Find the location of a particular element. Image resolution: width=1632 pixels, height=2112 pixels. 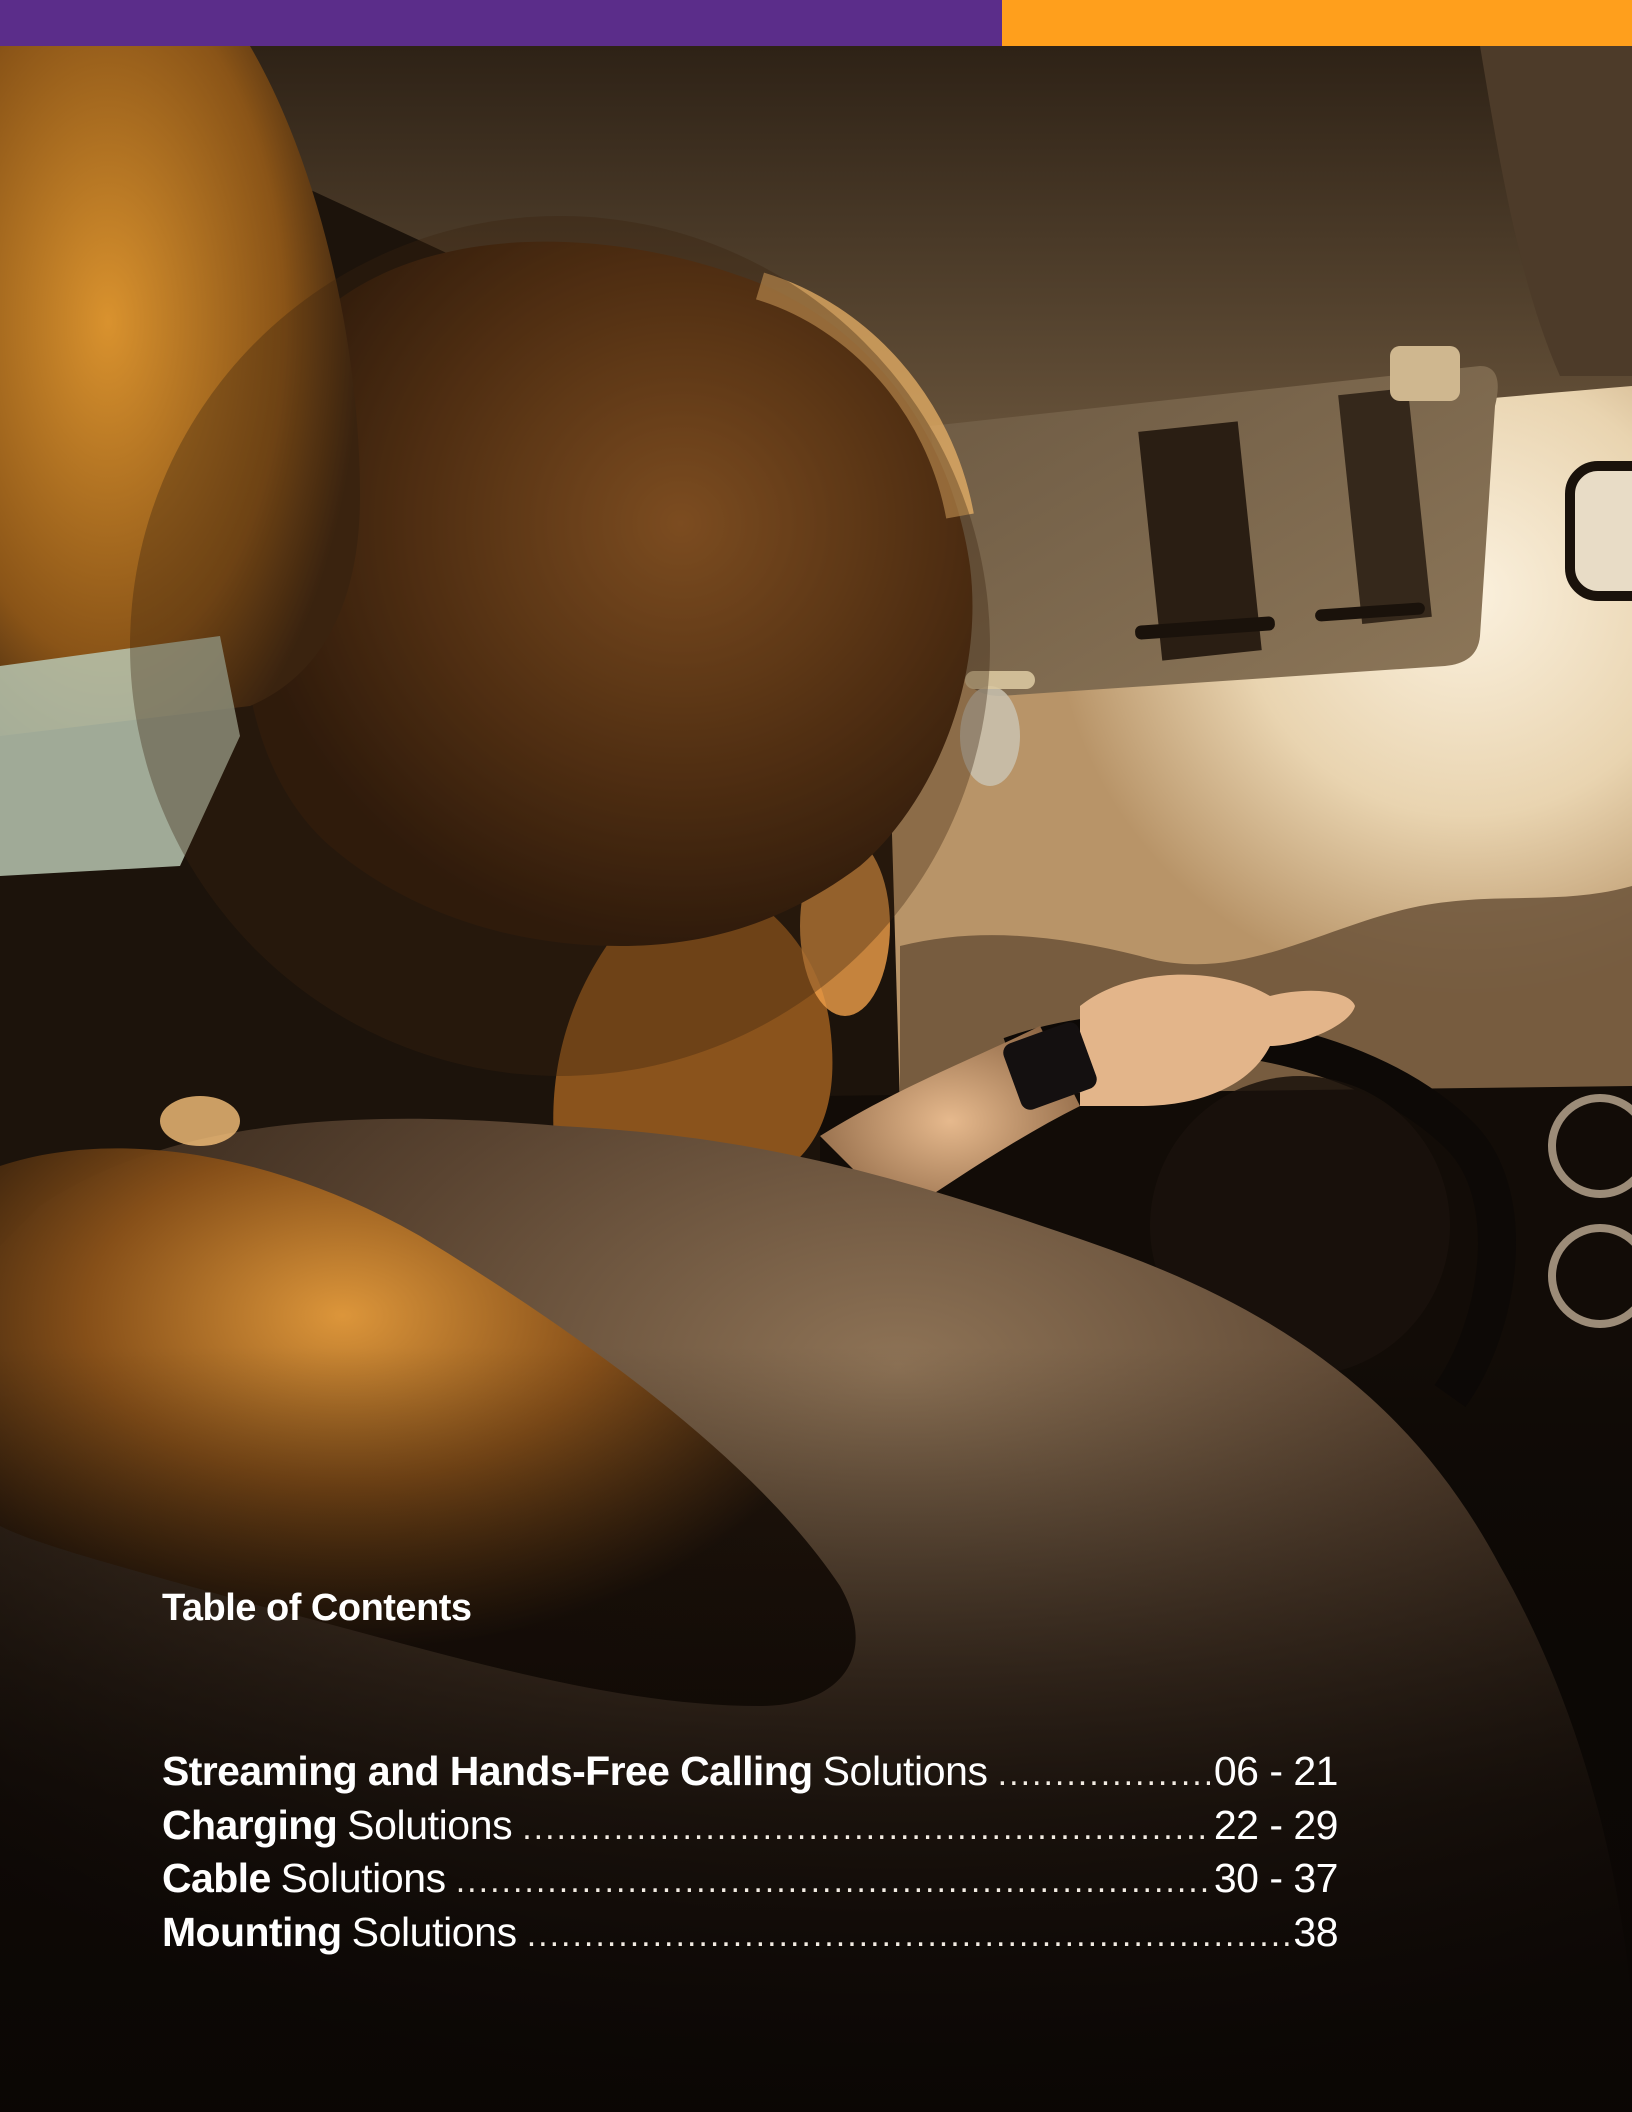

toc-entry-pages: 06 - 21 is located at coordinates (1276, 1771).